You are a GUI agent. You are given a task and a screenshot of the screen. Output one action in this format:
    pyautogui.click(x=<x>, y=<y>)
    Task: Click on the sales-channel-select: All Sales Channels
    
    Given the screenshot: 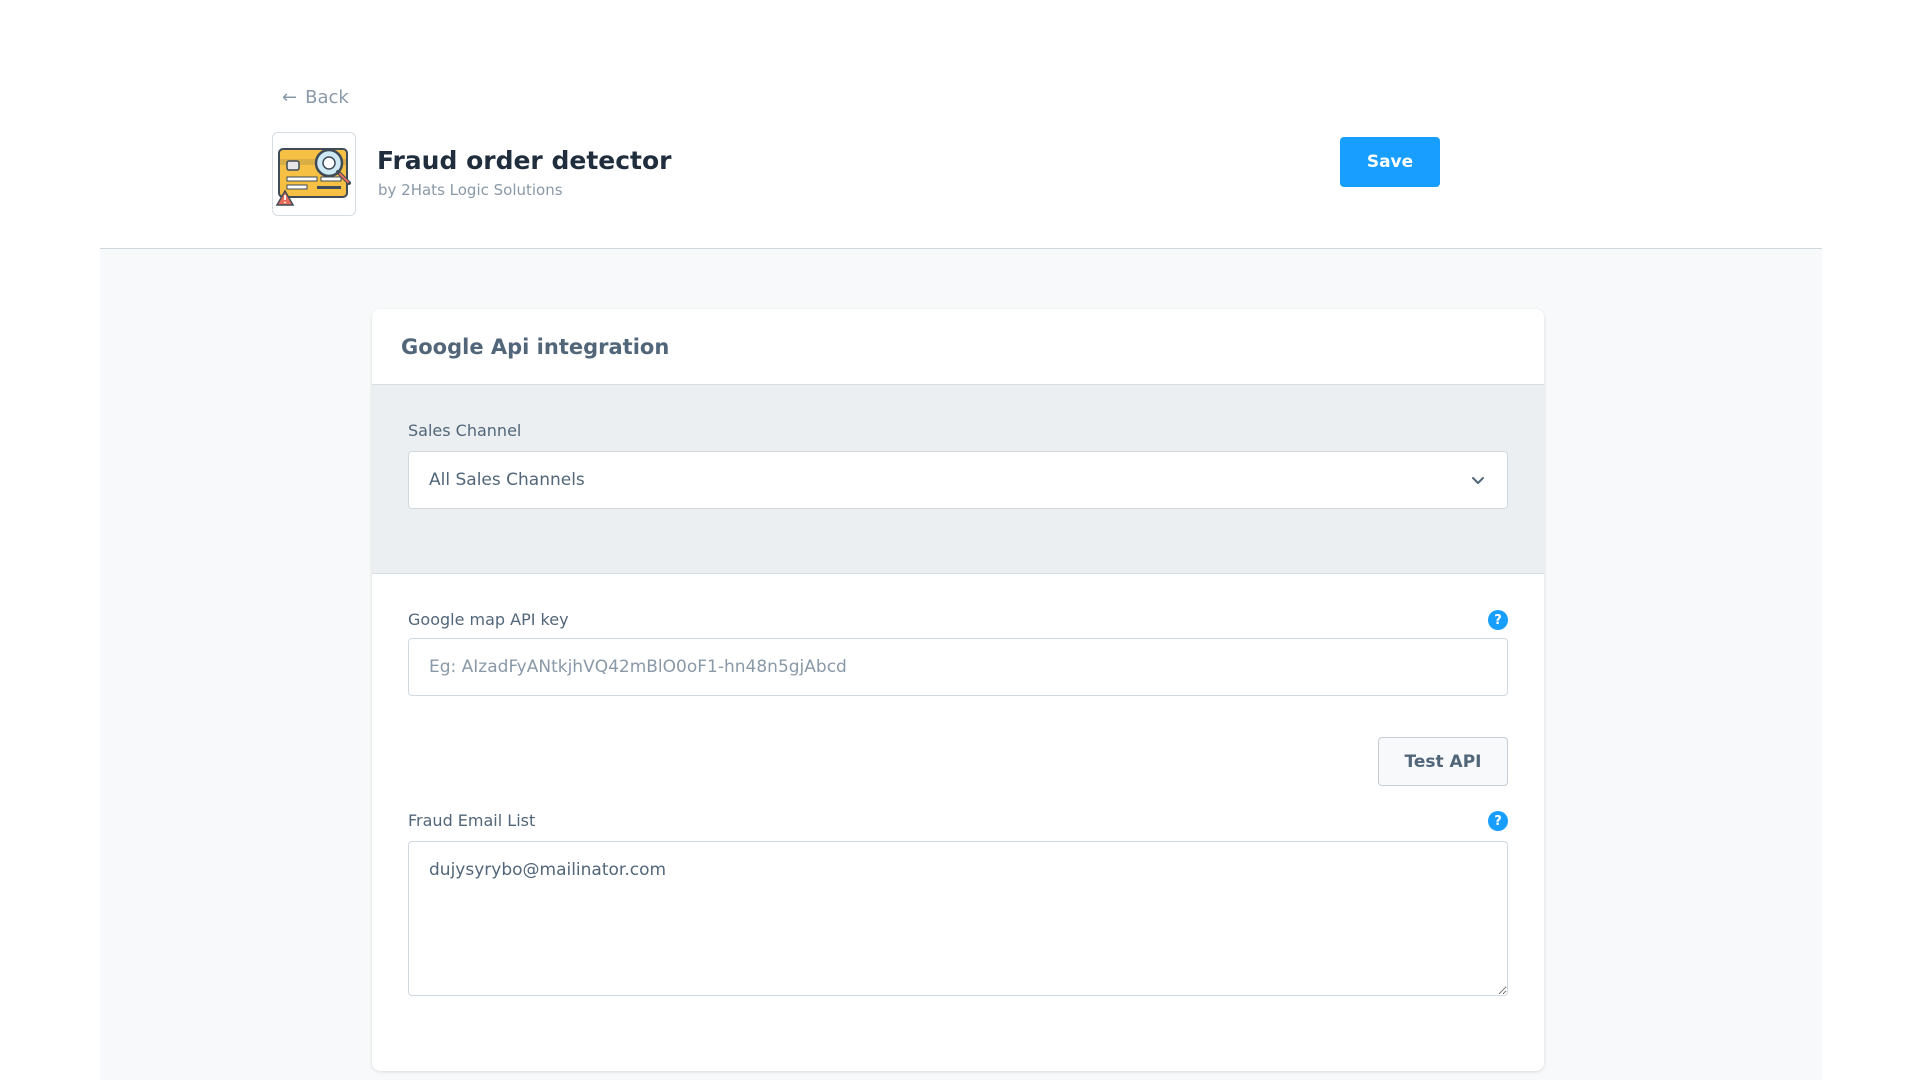 What is the action you would take?
    pyautogui.click(x=958, y=480)
    